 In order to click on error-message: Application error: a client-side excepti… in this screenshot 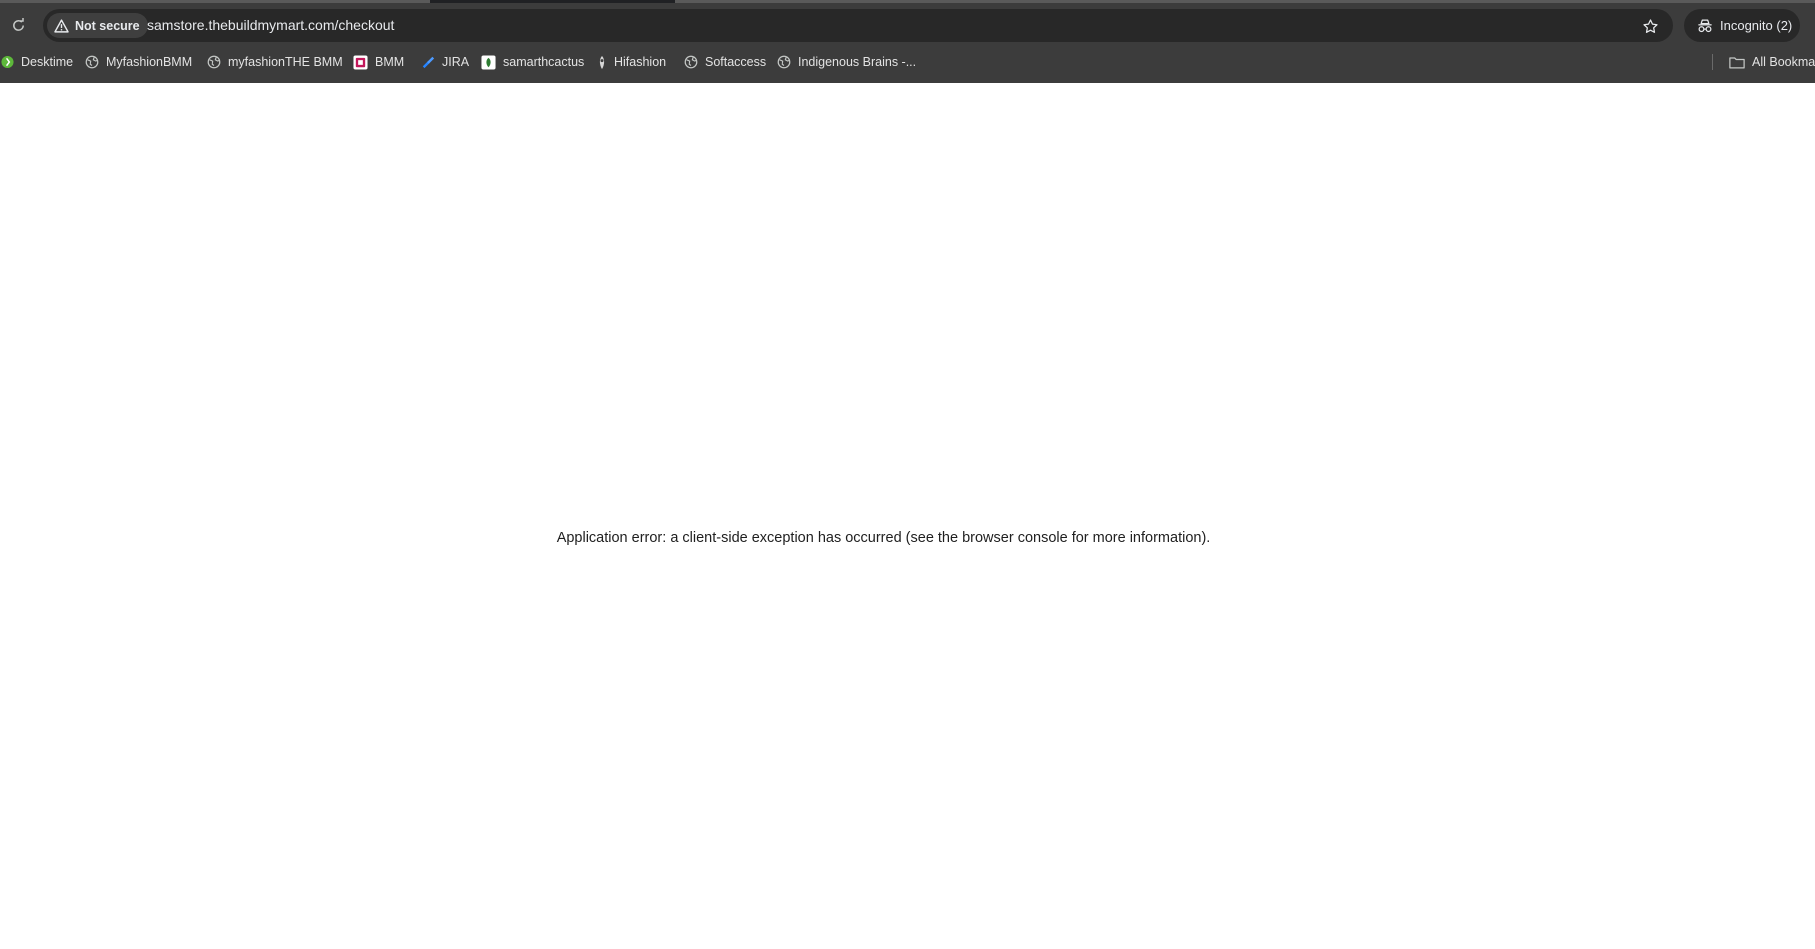, I will do `click(883, 538)`.